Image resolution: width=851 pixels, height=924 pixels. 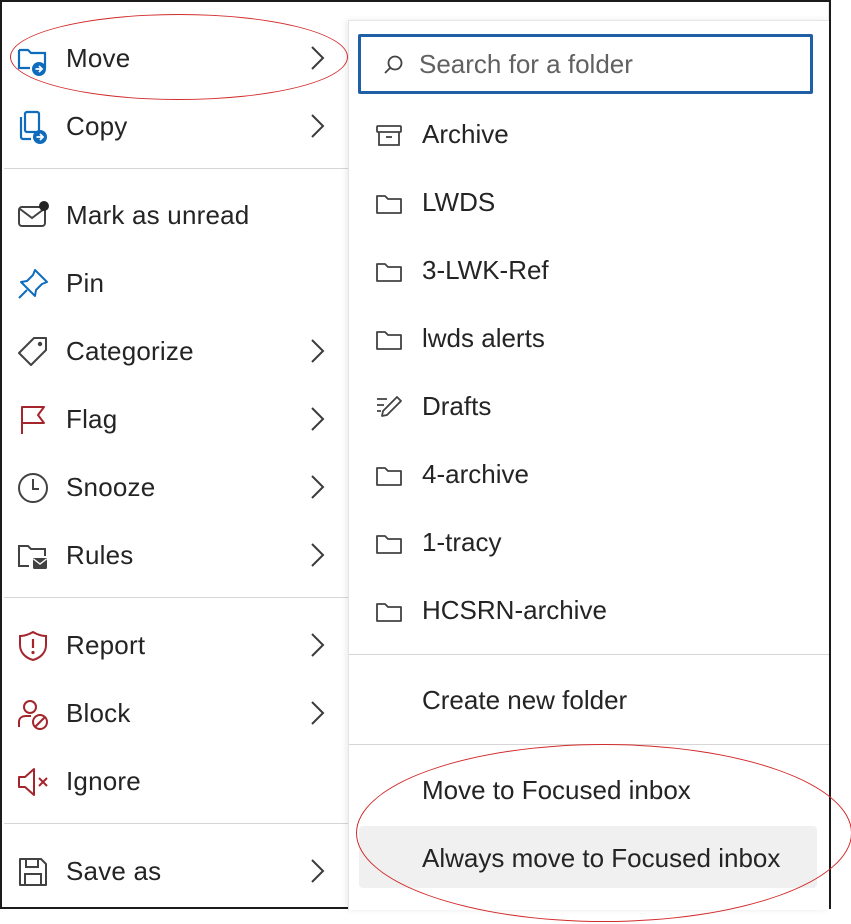 I want to click on create-new-folder-item: Create new folder, so click(x=589, y=701).